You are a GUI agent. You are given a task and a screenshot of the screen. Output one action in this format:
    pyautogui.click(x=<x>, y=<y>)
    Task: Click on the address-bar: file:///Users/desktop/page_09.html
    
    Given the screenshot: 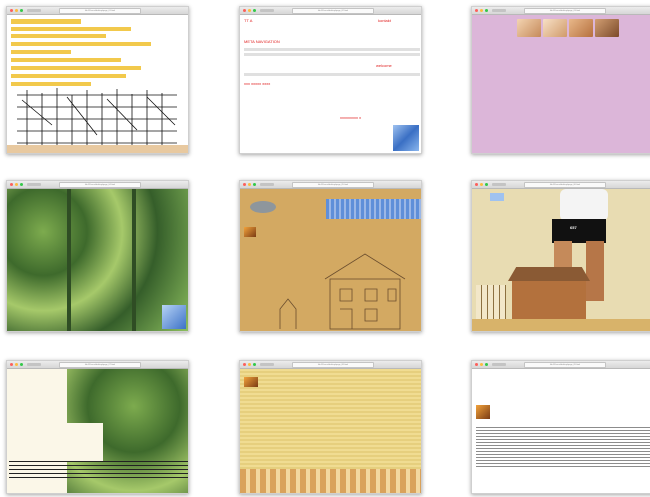 What is the action you would take?
    pyautogui.click(x=565, y=365)
    